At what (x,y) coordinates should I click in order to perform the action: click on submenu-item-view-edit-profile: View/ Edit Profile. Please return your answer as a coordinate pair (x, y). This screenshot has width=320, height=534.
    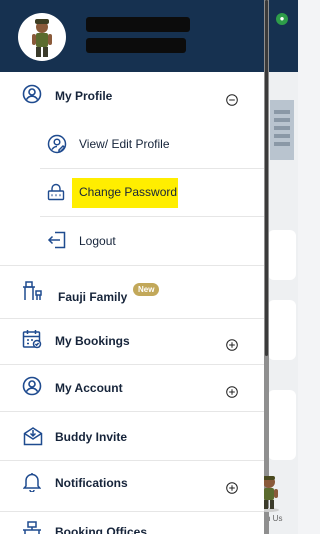
    Looking at the image, I should click on (132, 145).